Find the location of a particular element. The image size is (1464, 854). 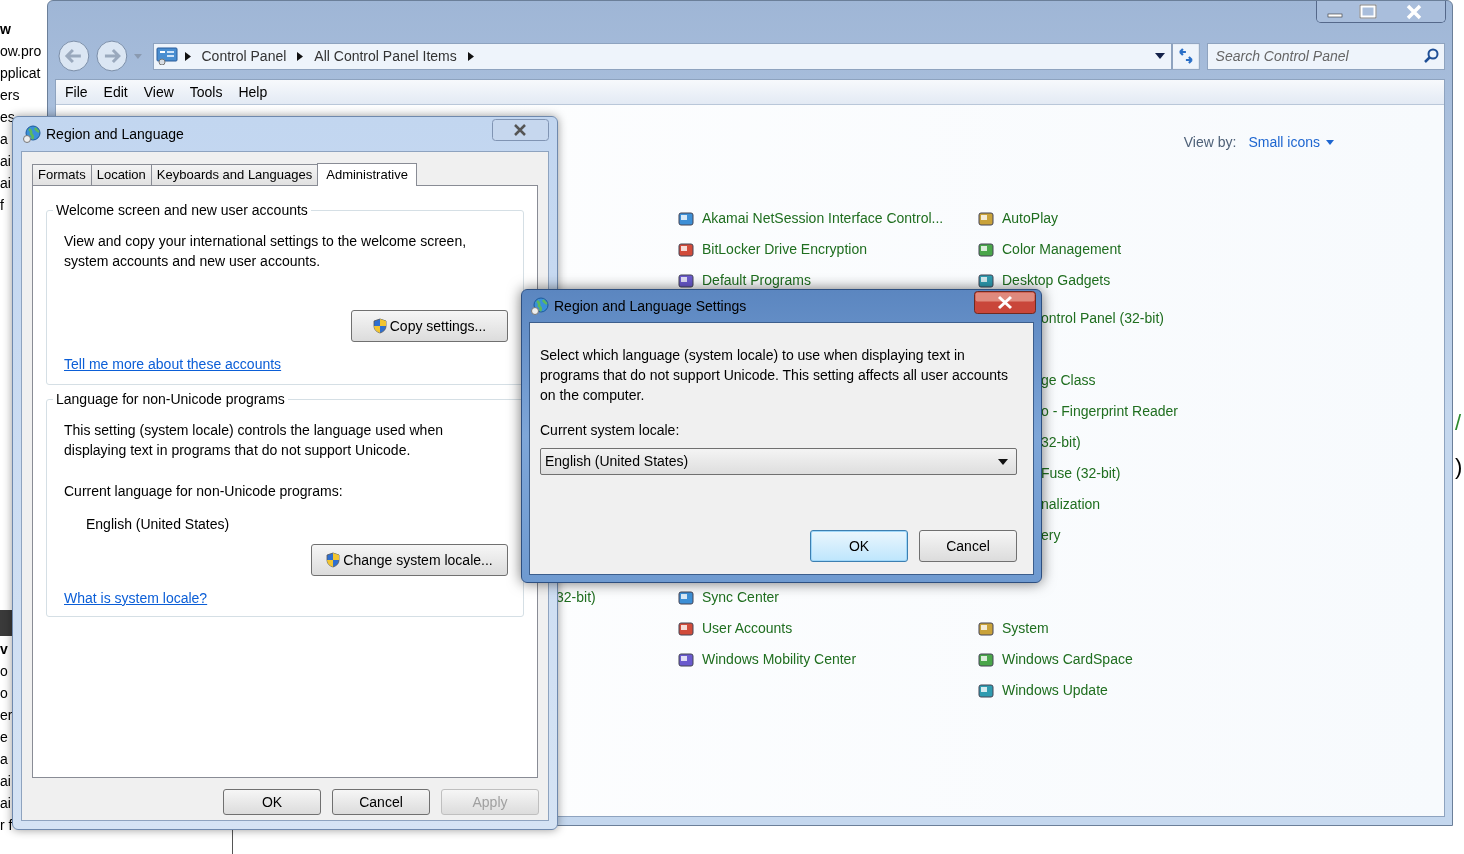

tab: Administrative is located at coordinates (367, 174).